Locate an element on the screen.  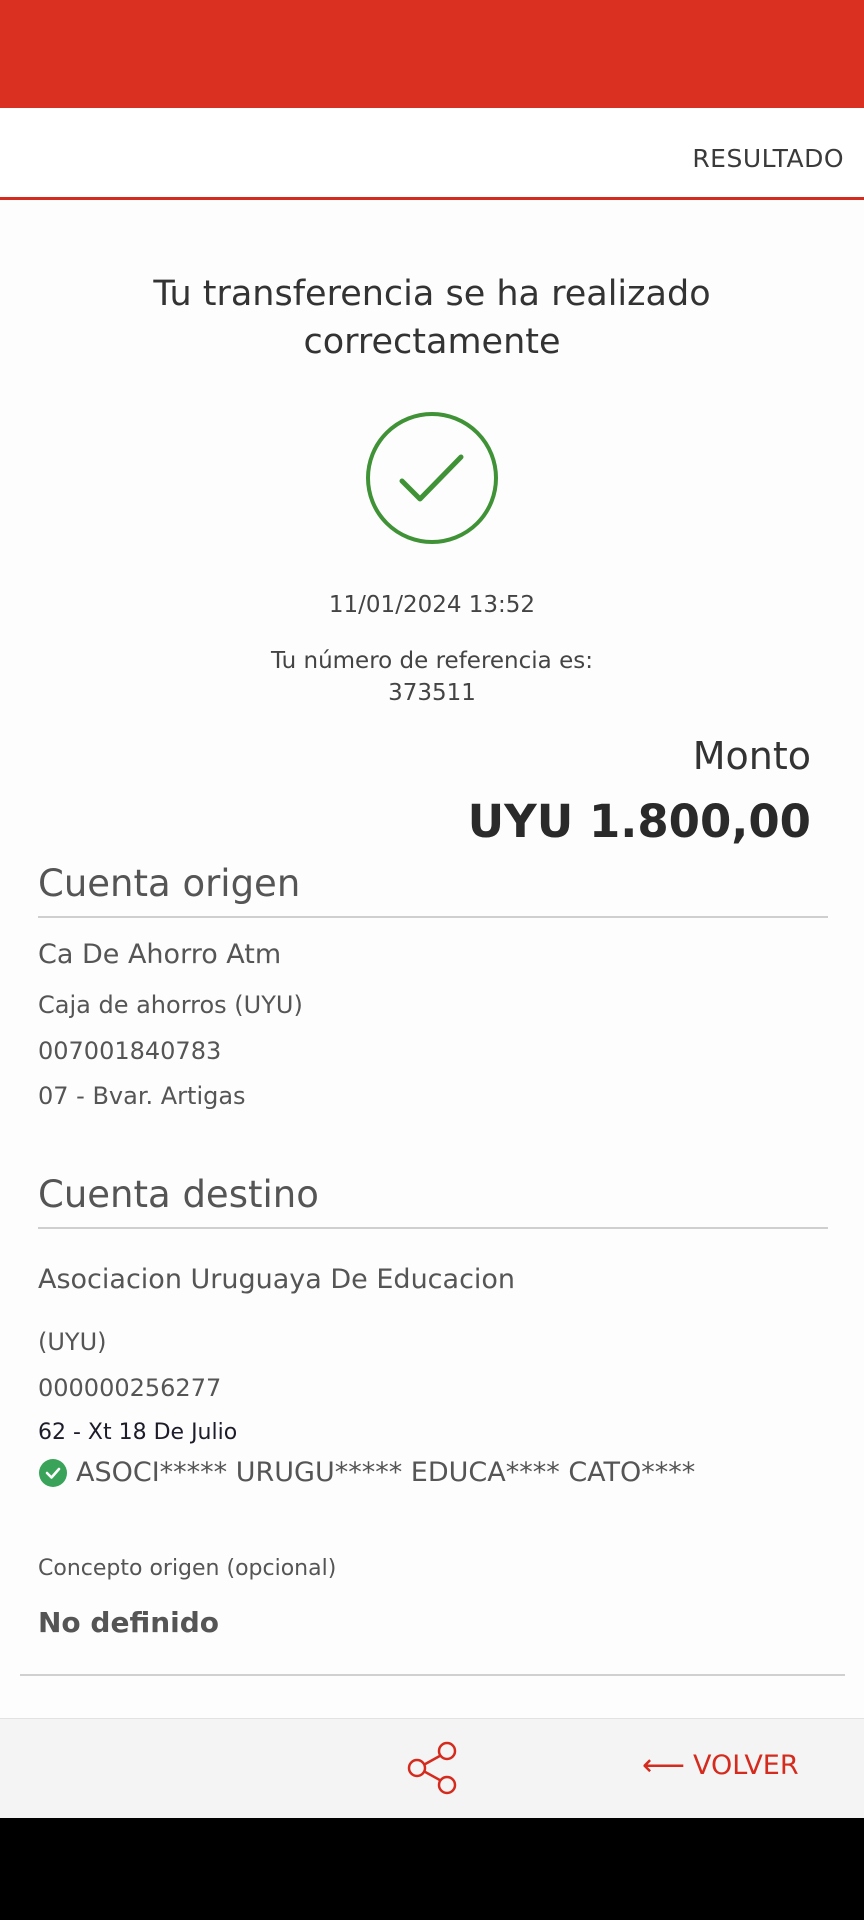
amount-label: Monto is located at coordinates (751, 756).